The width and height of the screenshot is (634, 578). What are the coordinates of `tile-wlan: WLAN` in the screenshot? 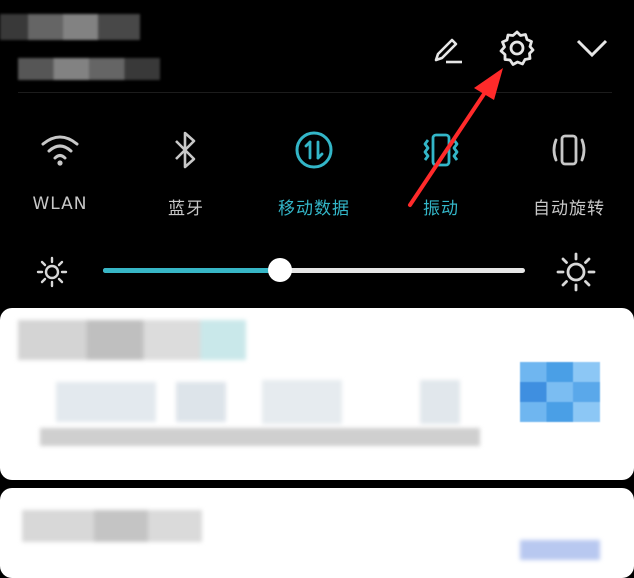 It's located at (60, 170).